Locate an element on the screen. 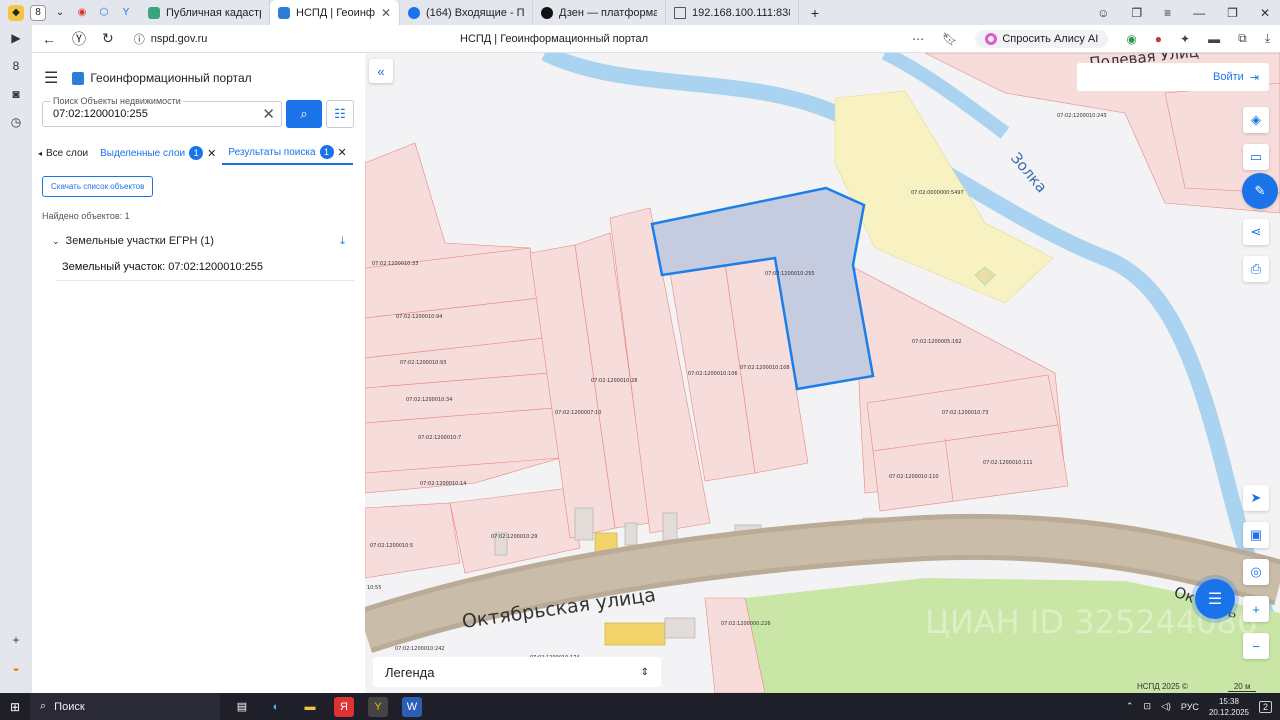 This screenshot has height=720, width=1280. edge-icon: ◐ is located at coordinates (276, 707).